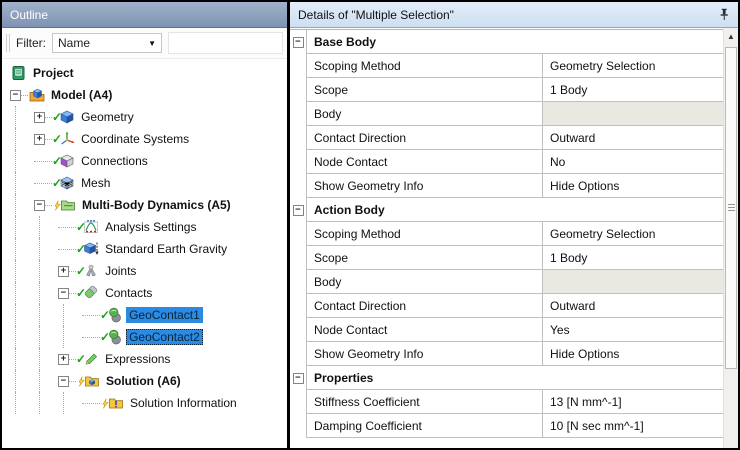  Describe the element at coordinates (425, 402) in the screenshot. I see `detail-label: Stiffness Coefficient` at that location.